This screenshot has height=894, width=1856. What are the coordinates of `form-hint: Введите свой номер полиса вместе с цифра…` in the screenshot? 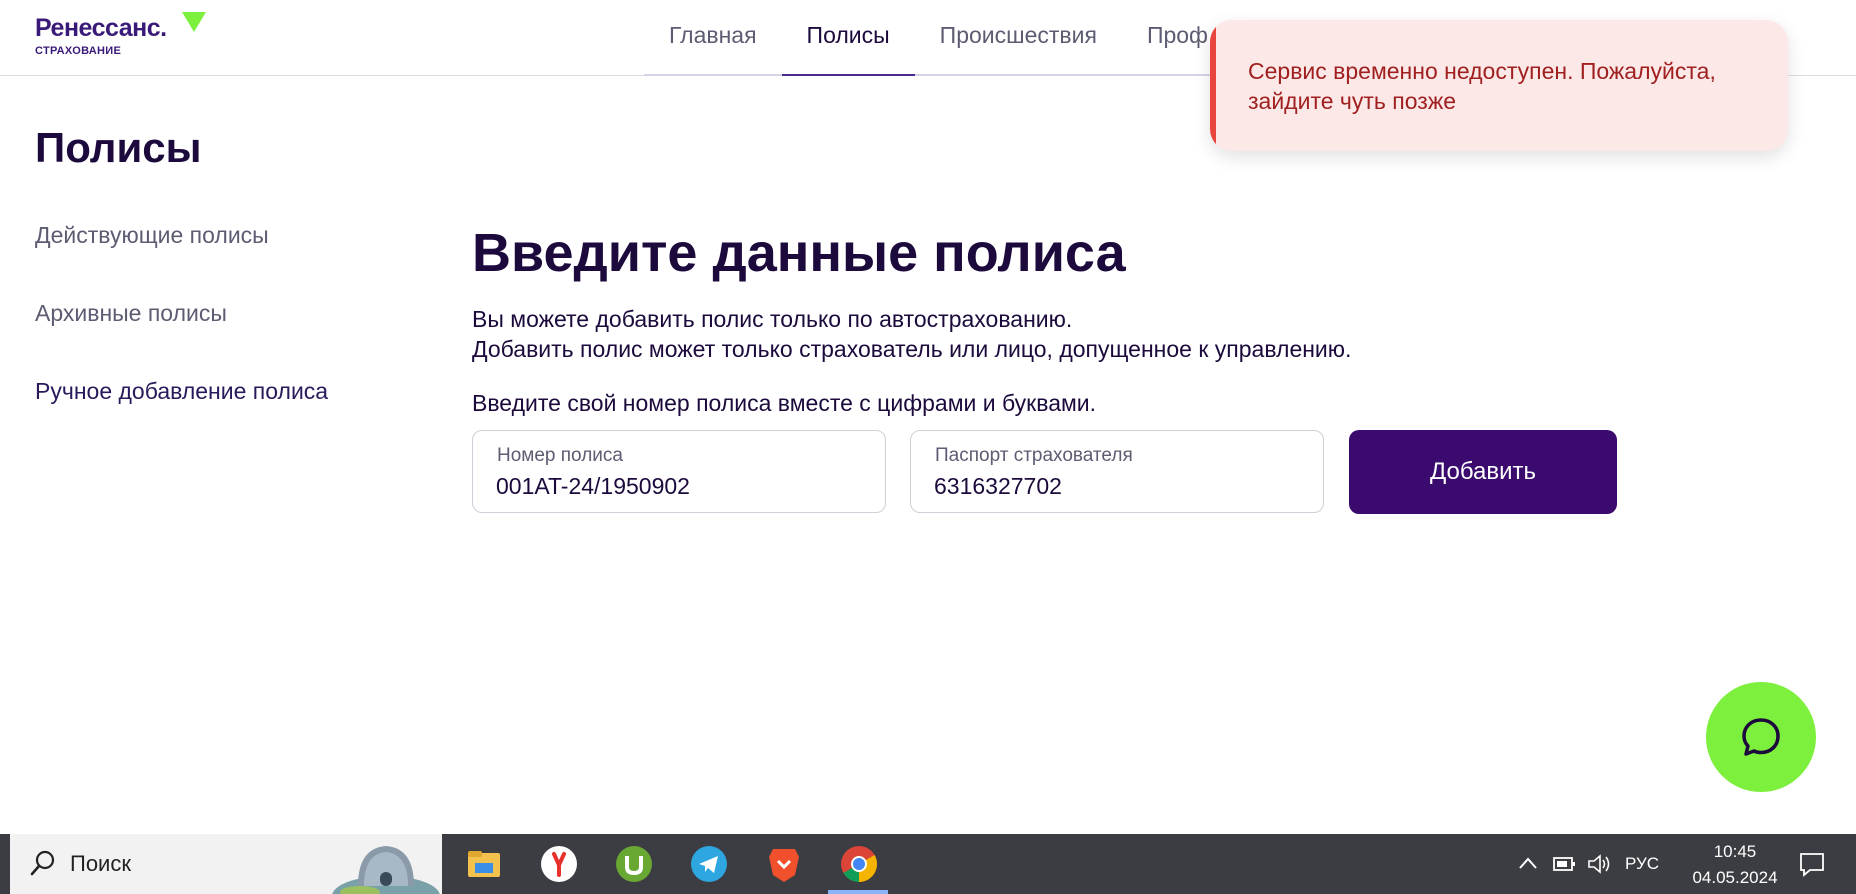 It's located at (784, 403).